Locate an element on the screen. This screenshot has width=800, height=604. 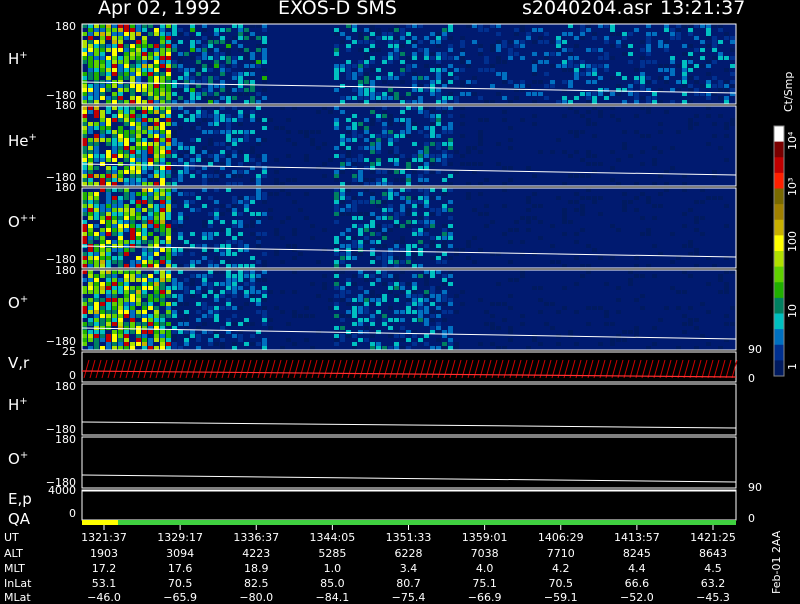
rtick-vr-bot: 0 is located at coordinates (751, 378).